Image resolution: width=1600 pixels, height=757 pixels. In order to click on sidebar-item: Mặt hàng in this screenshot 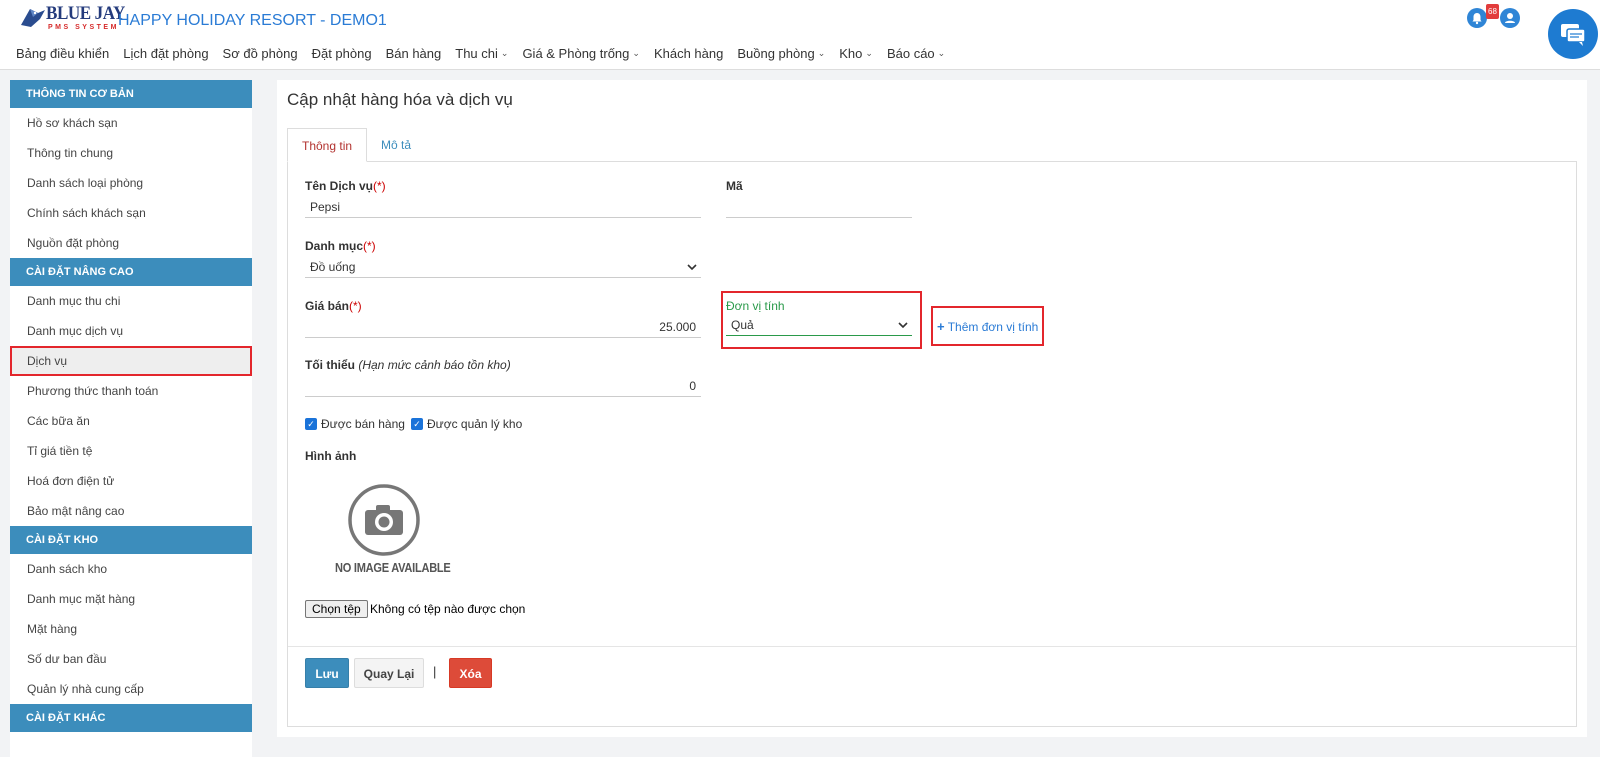, I will do `click(131, 629)`.